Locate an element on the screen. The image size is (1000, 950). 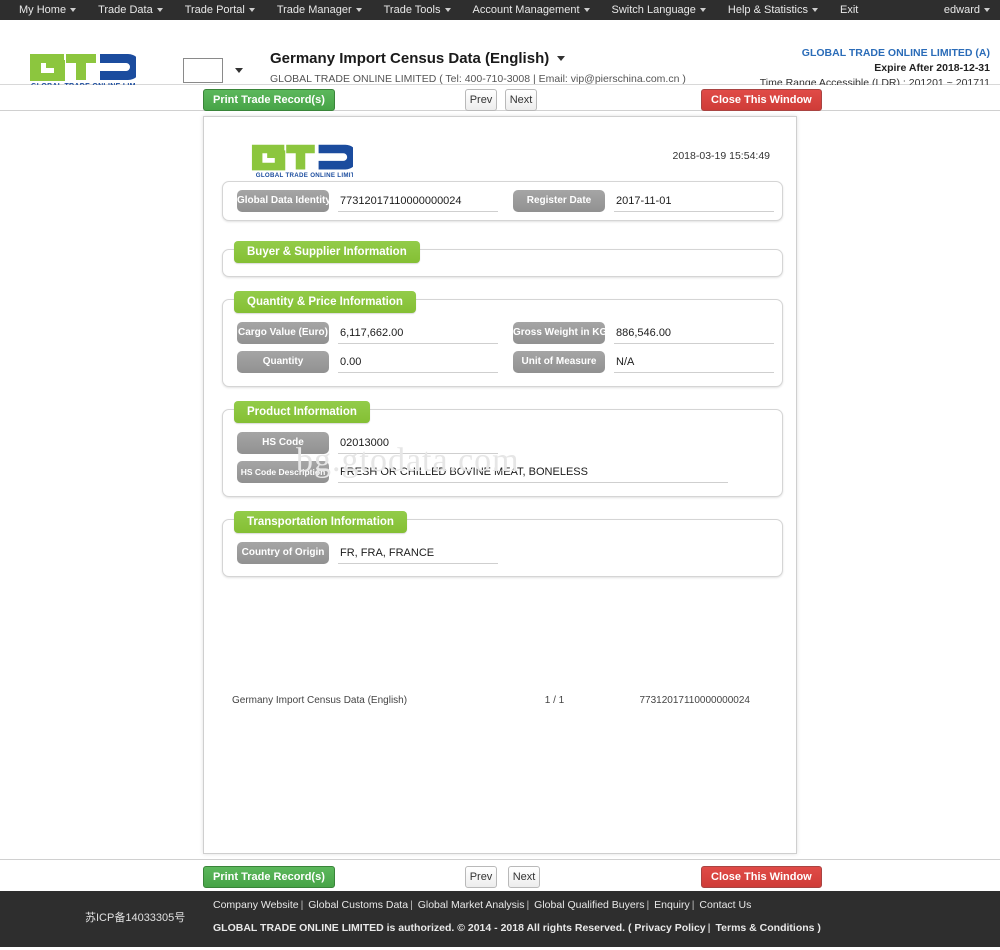
user-menu: edward is located at coordinates (967, 10).